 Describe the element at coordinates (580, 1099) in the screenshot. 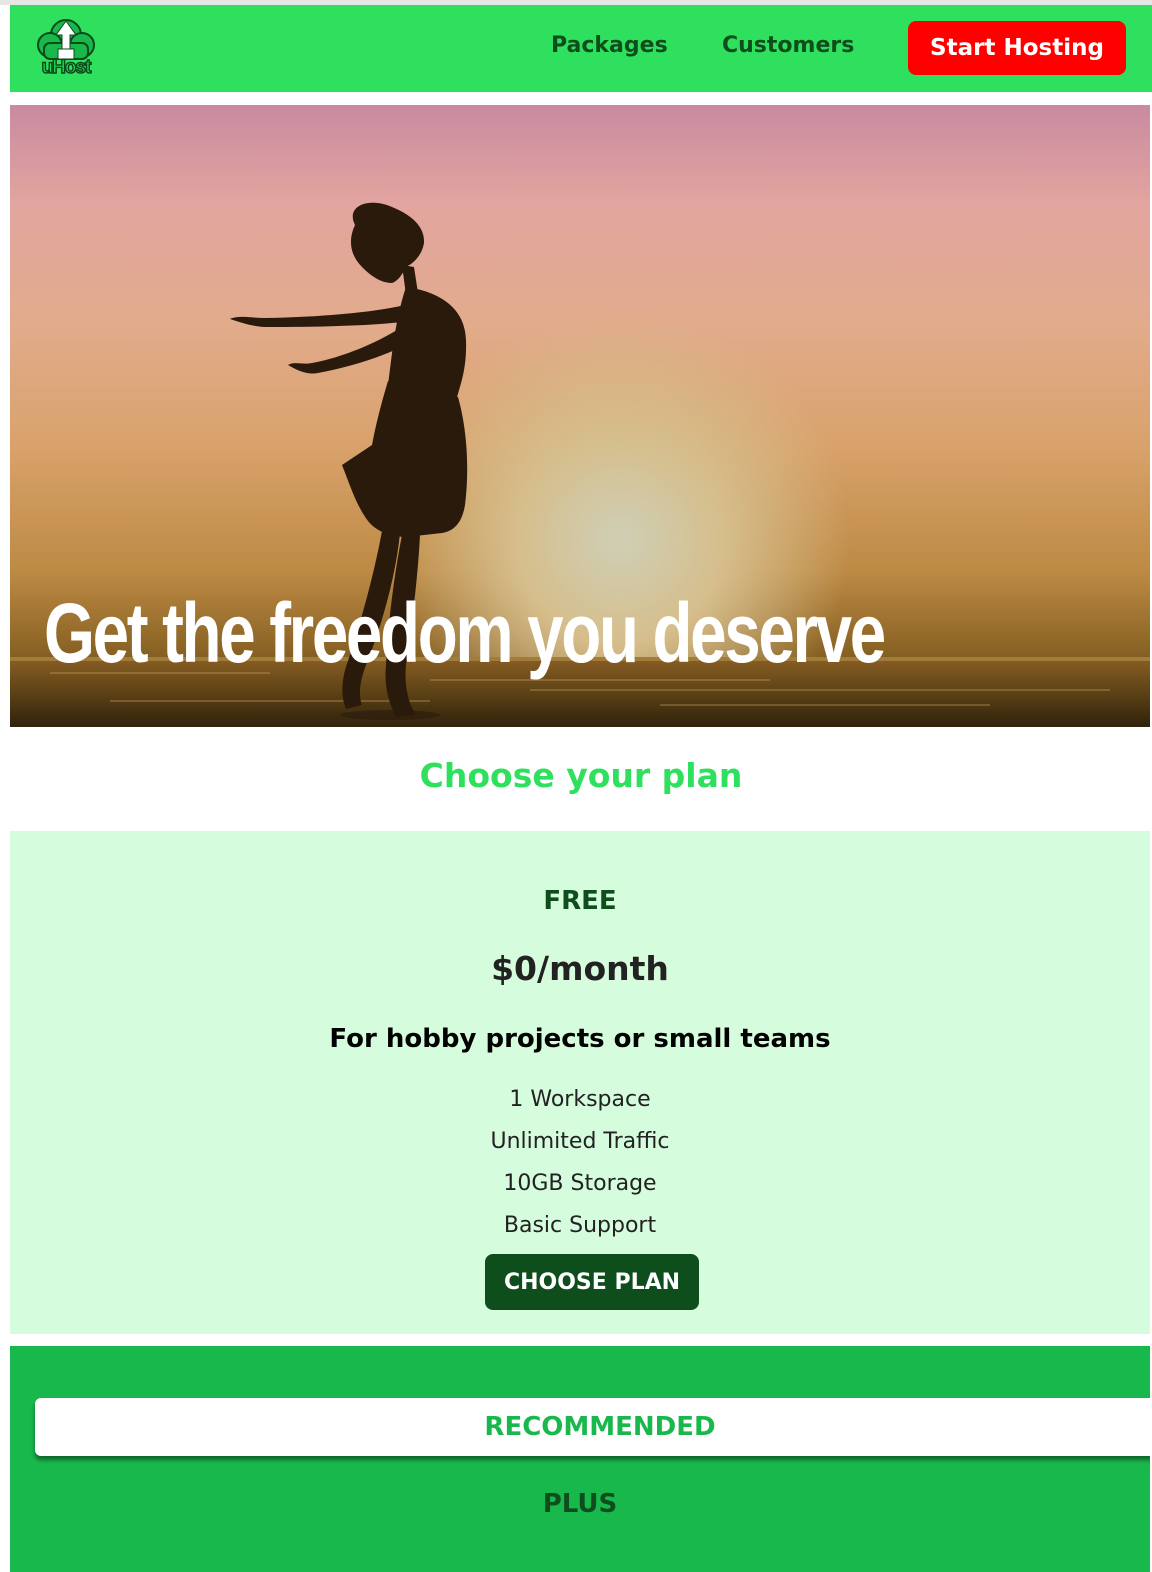

I see `plan-feature-item: 1 Workspace` at that location.